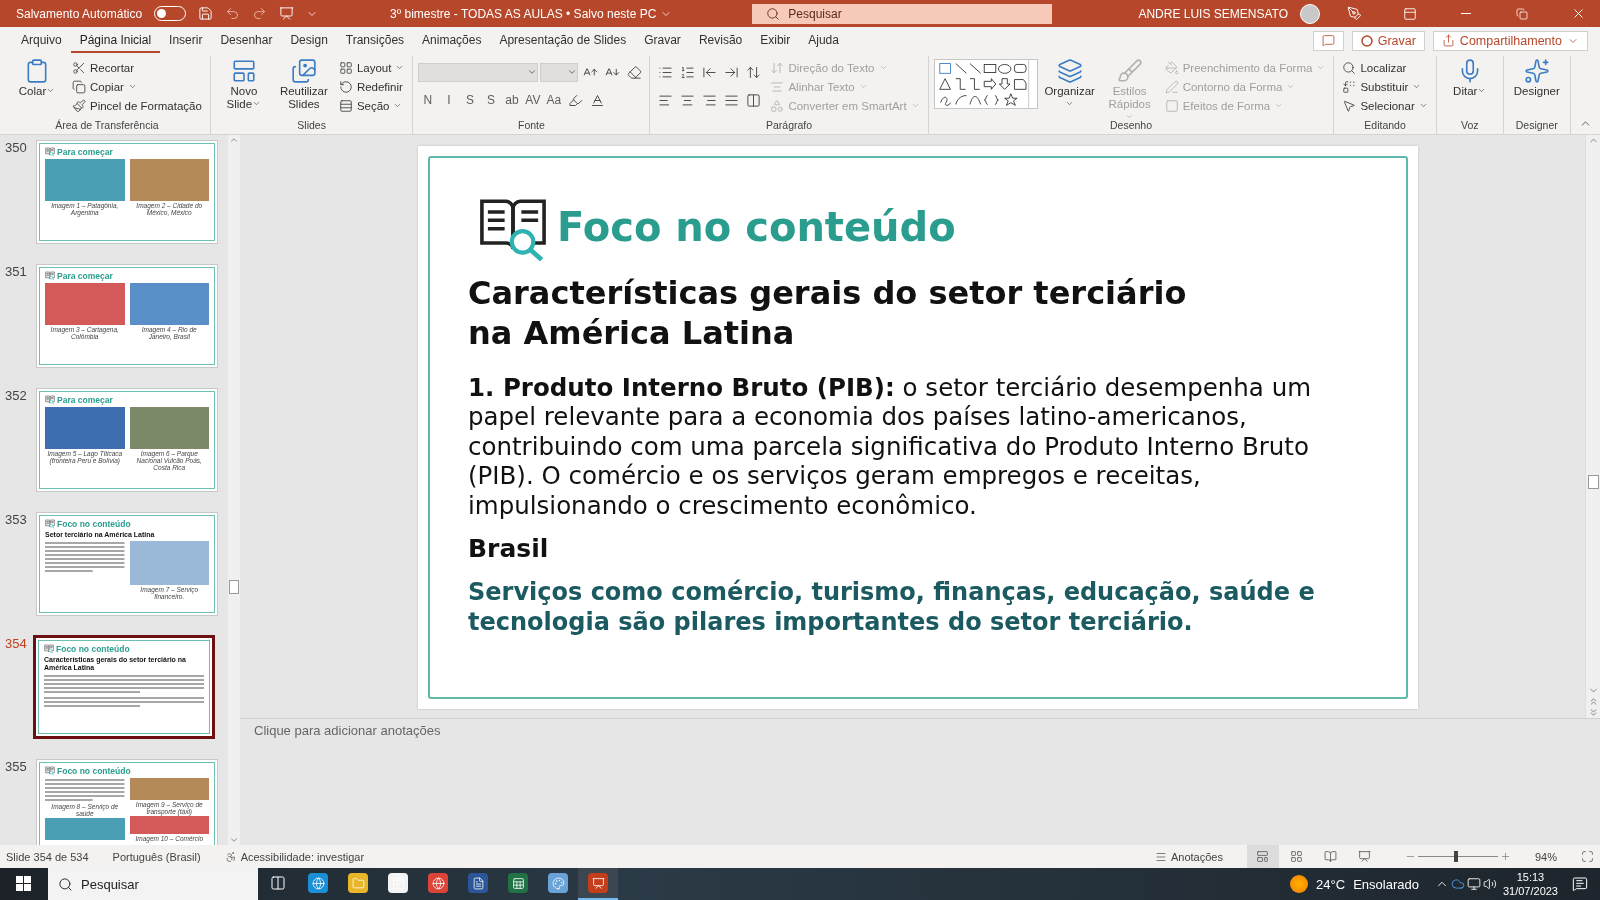 The width and height of the screenshot is (1600, 900). Describe the element at coordinates (756, 227) in the screenshot. I see `section-title: Foco no conteúdo` at that location.